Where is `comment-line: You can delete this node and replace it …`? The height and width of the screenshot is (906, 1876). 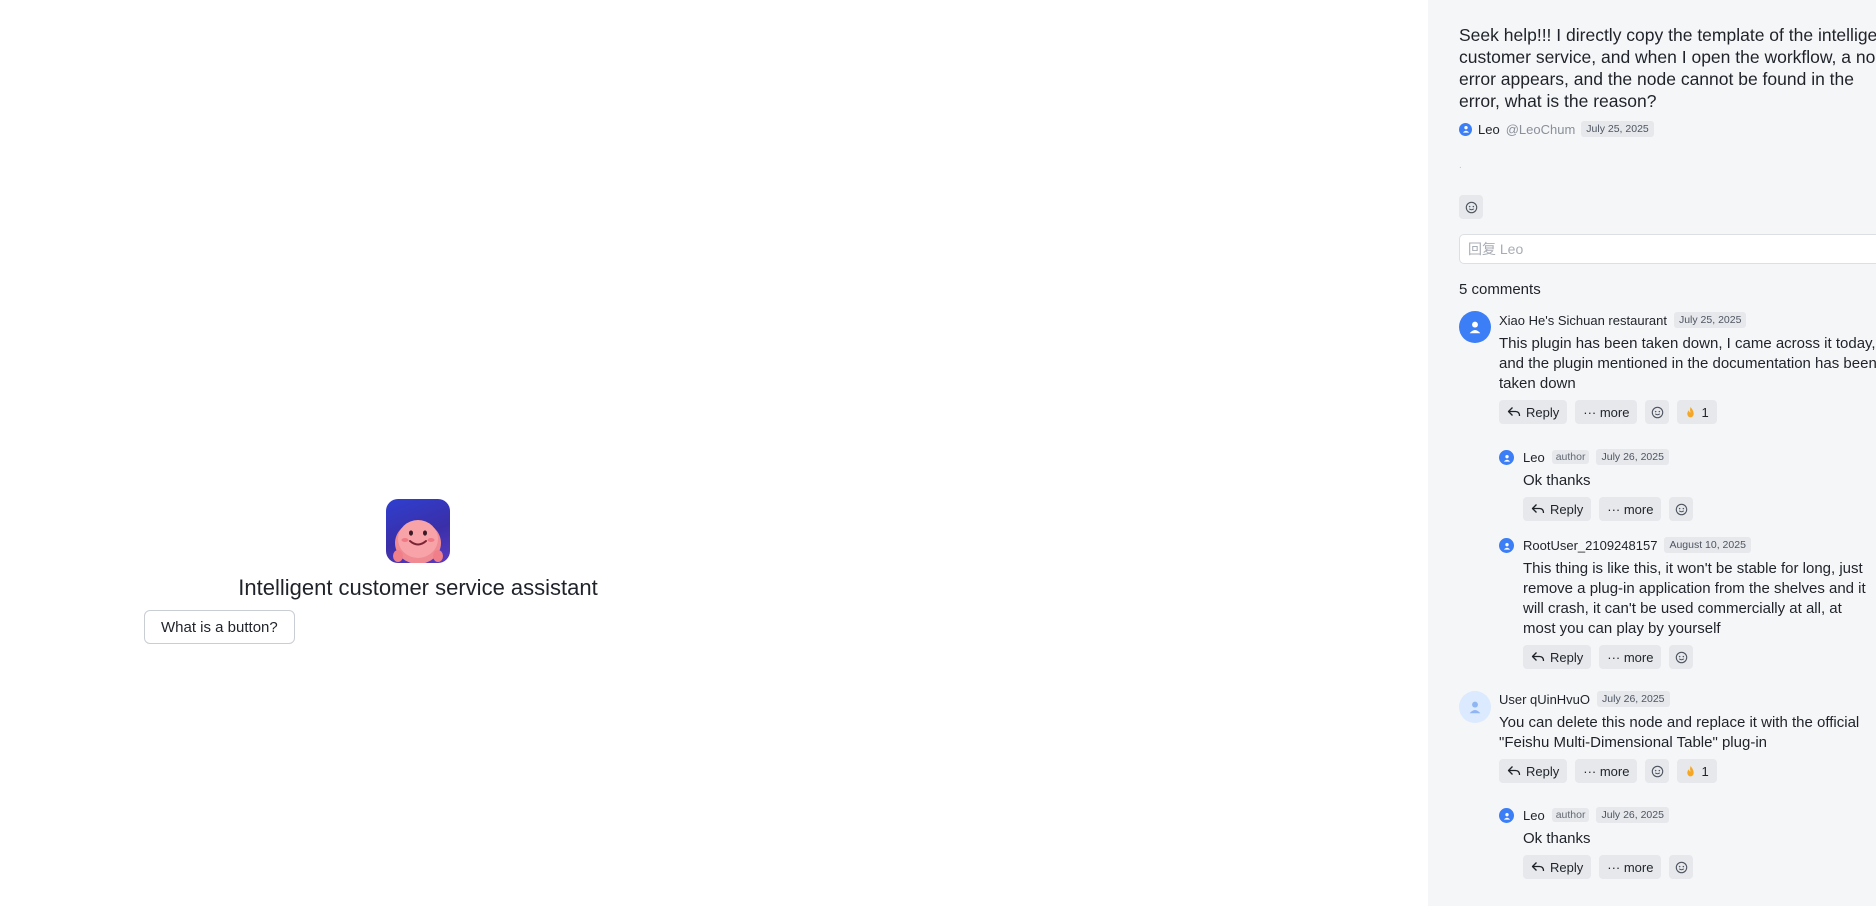
comment-line: You can delete this node and replace it … is located at coordinates (1679, 722).